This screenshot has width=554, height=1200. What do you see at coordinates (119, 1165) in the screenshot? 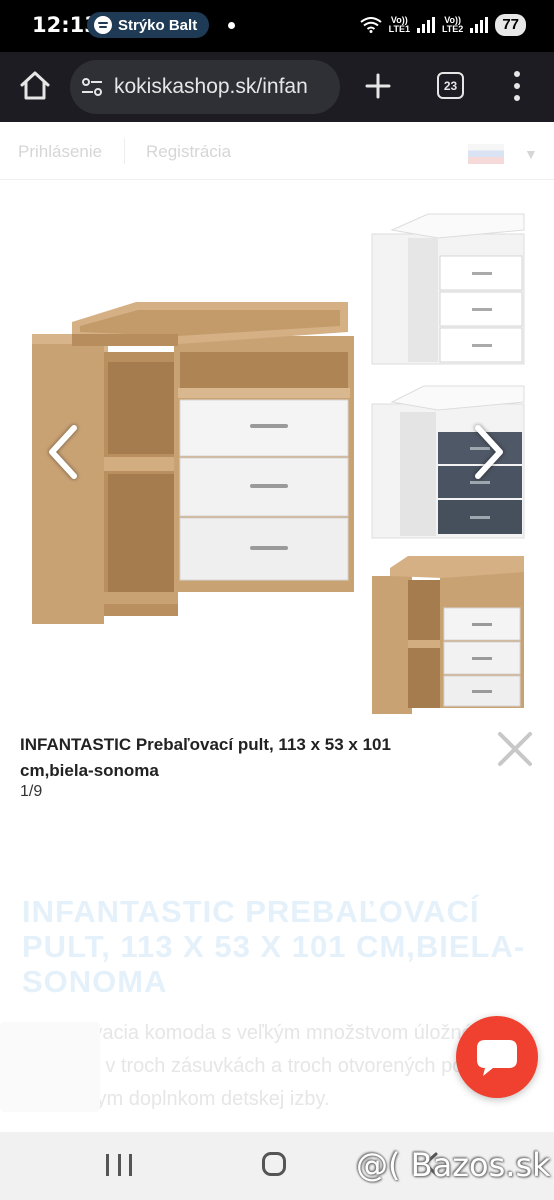
I see `recent-apps-button` at bounding box center [119, 1165].